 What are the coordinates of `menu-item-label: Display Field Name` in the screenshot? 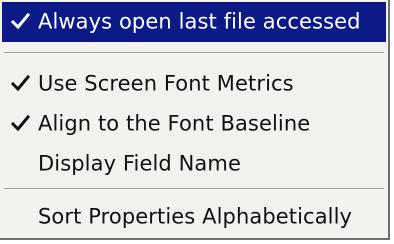 It's located at (139, 163).